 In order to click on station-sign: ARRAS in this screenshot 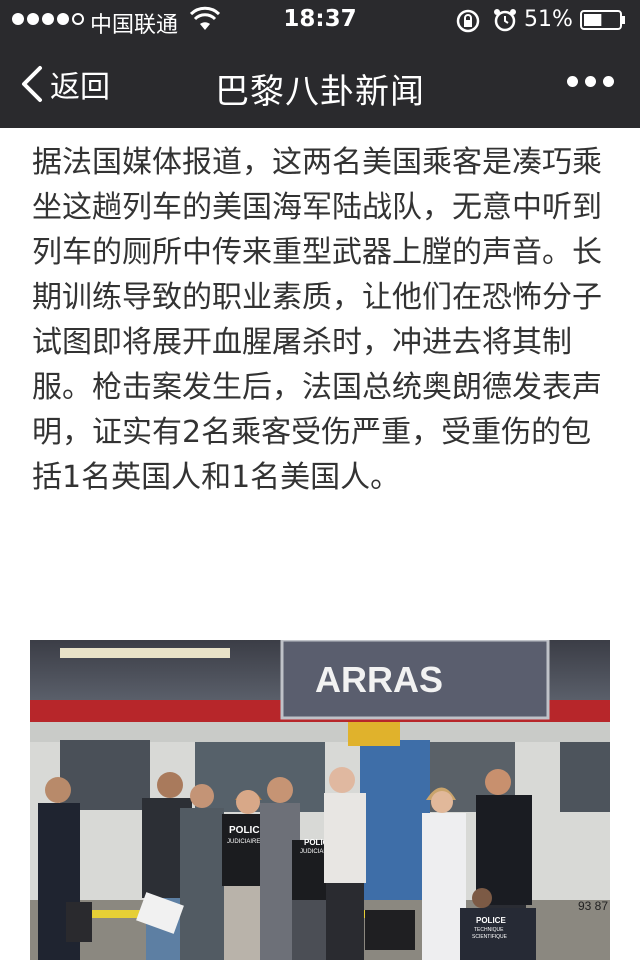, I will do `click(379, 679)`.